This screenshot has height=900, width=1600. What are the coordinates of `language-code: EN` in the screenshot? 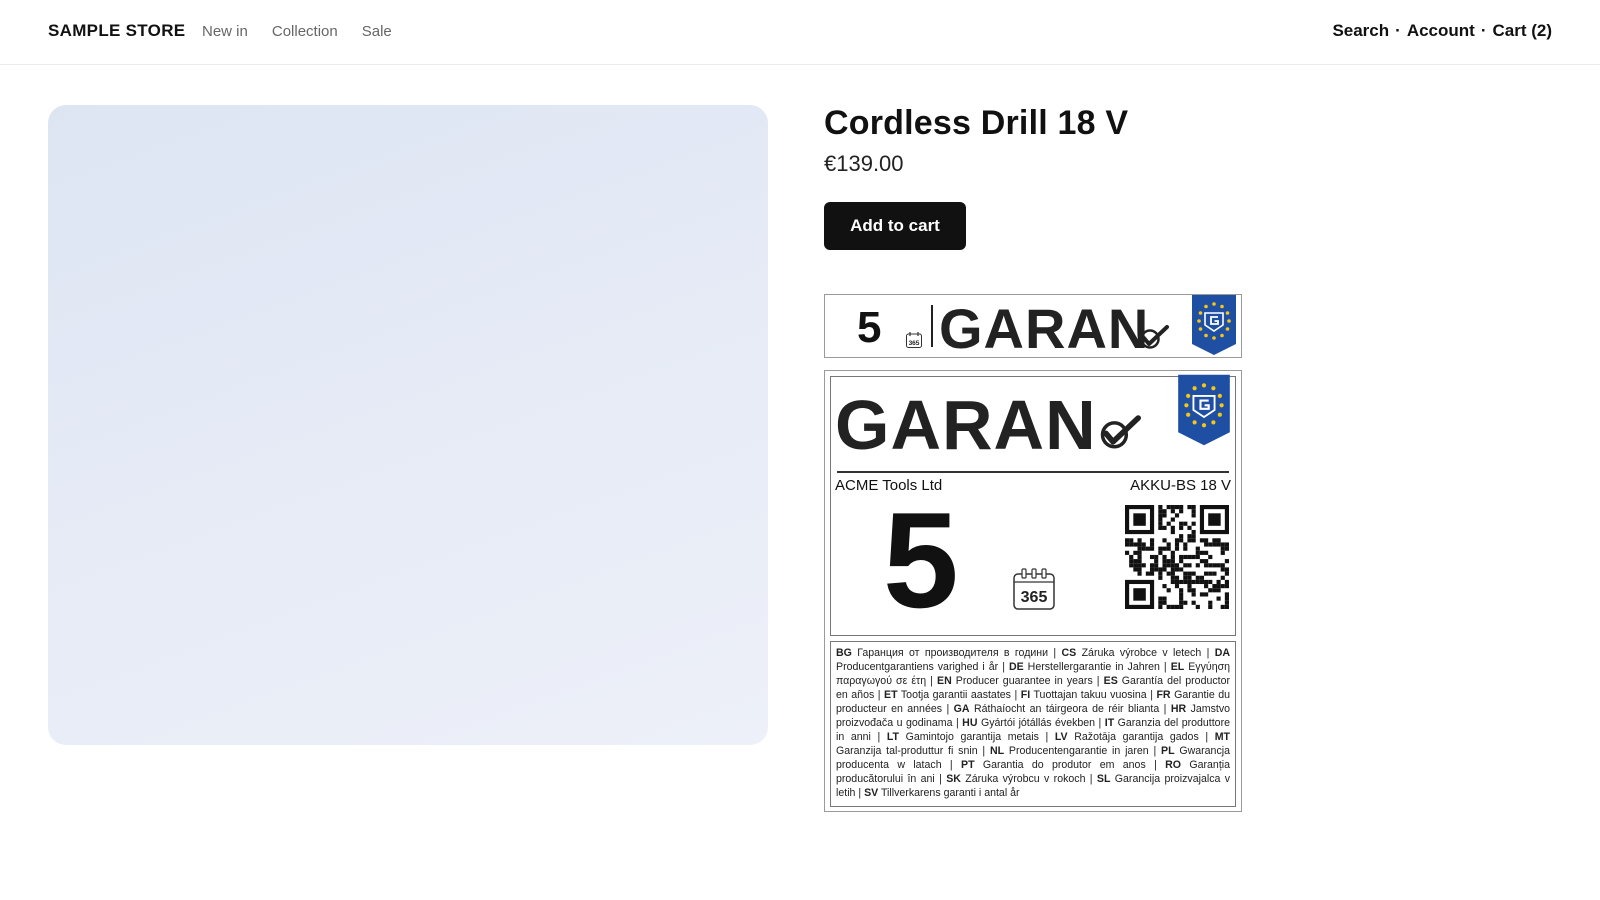 It's located at (944, 681).